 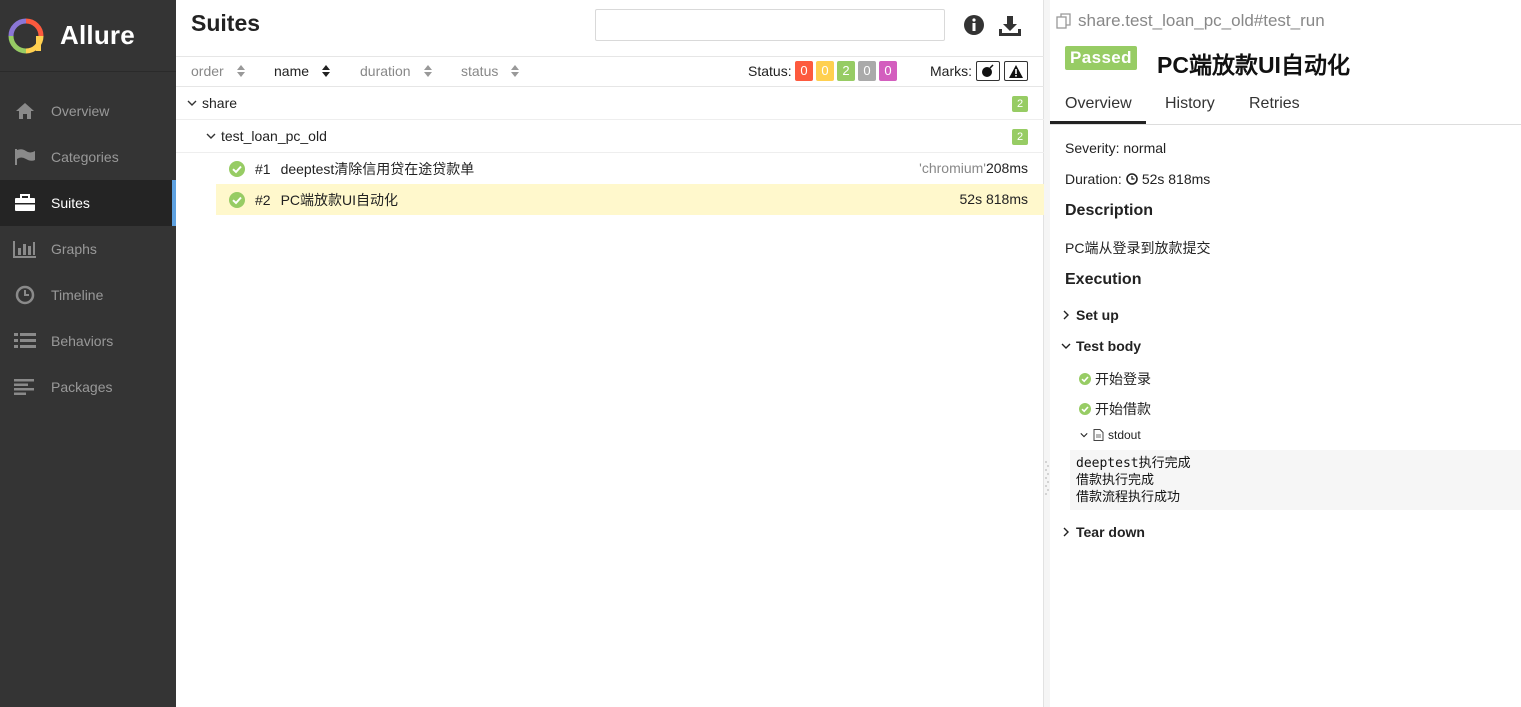 I want to click on step-login: 开始登录, so click(x=1115, y=379).